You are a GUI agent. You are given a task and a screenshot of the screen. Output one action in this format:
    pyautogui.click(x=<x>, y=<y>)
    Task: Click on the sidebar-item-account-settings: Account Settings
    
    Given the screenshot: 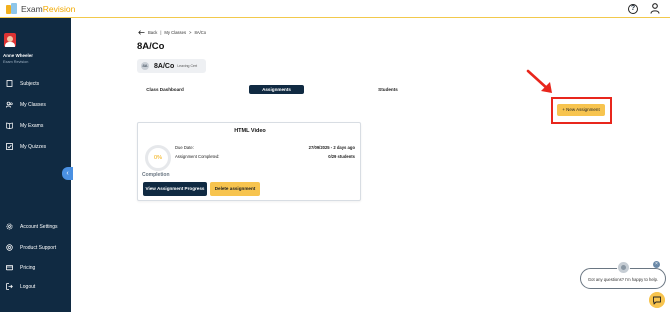 What is the action you would take?
    pyautogui.click(x=32, y=226)
    